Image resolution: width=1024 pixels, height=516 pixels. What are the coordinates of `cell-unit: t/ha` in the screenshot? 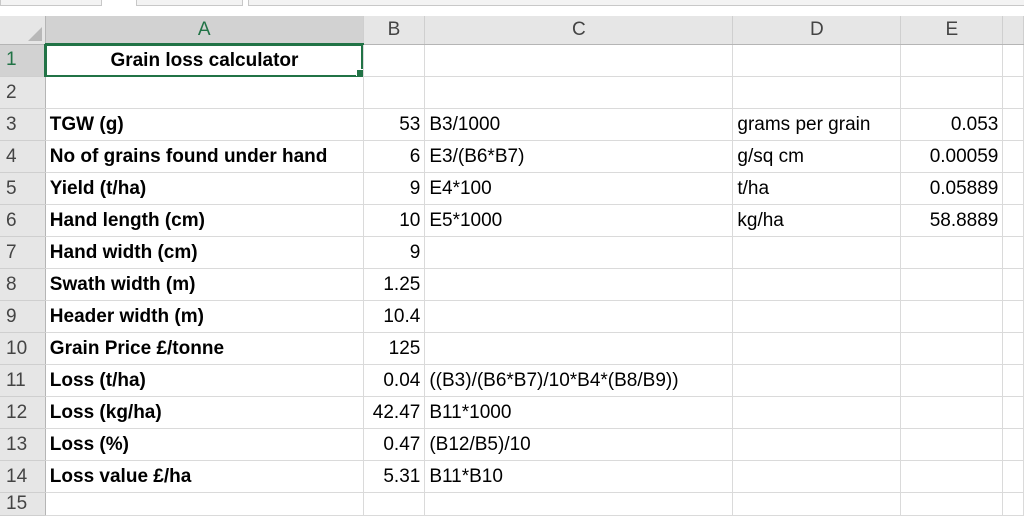 It's located at (817, 188).